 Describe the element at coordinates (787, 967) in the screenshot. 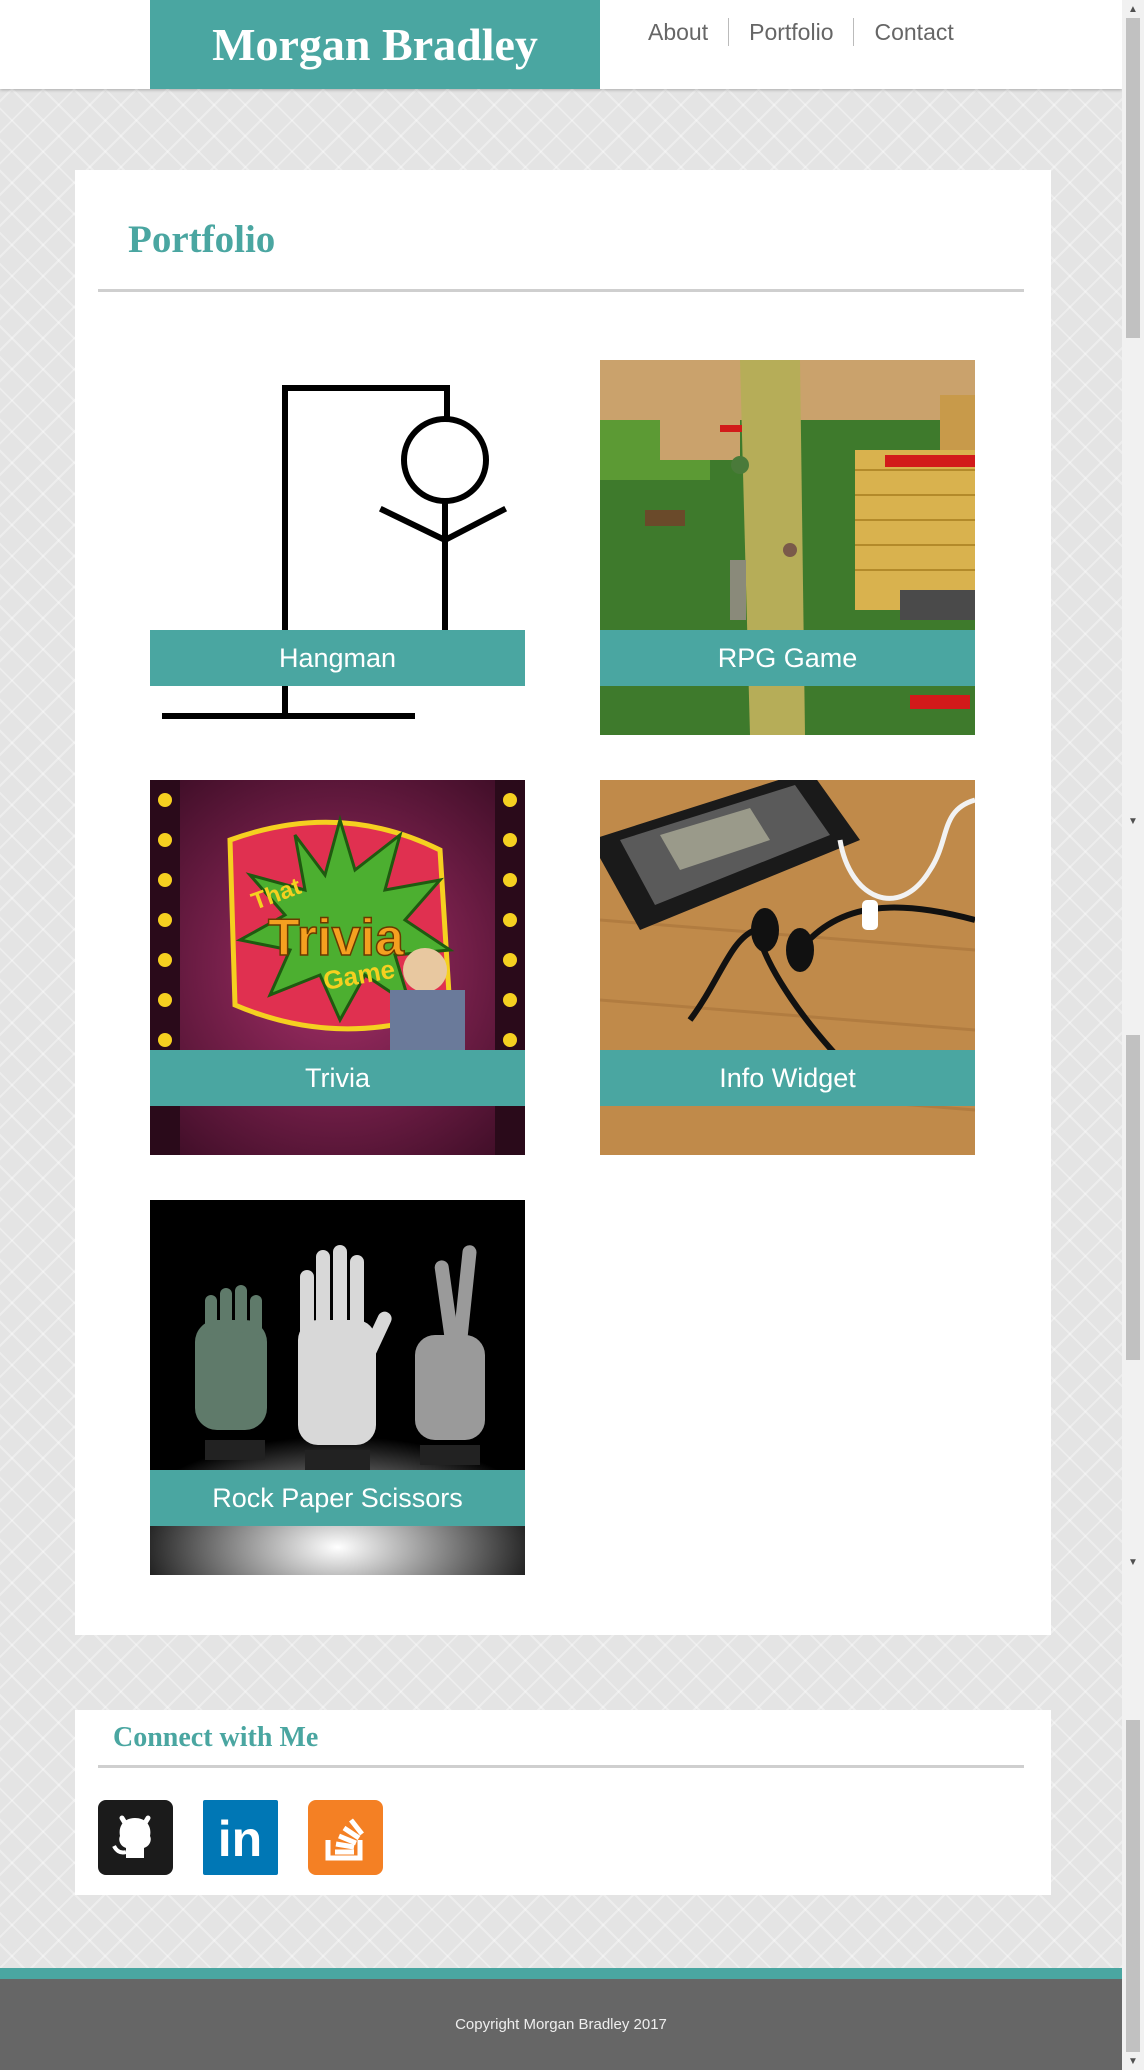

I see `portfolio-item-info-widget: Info Widget` at that location.